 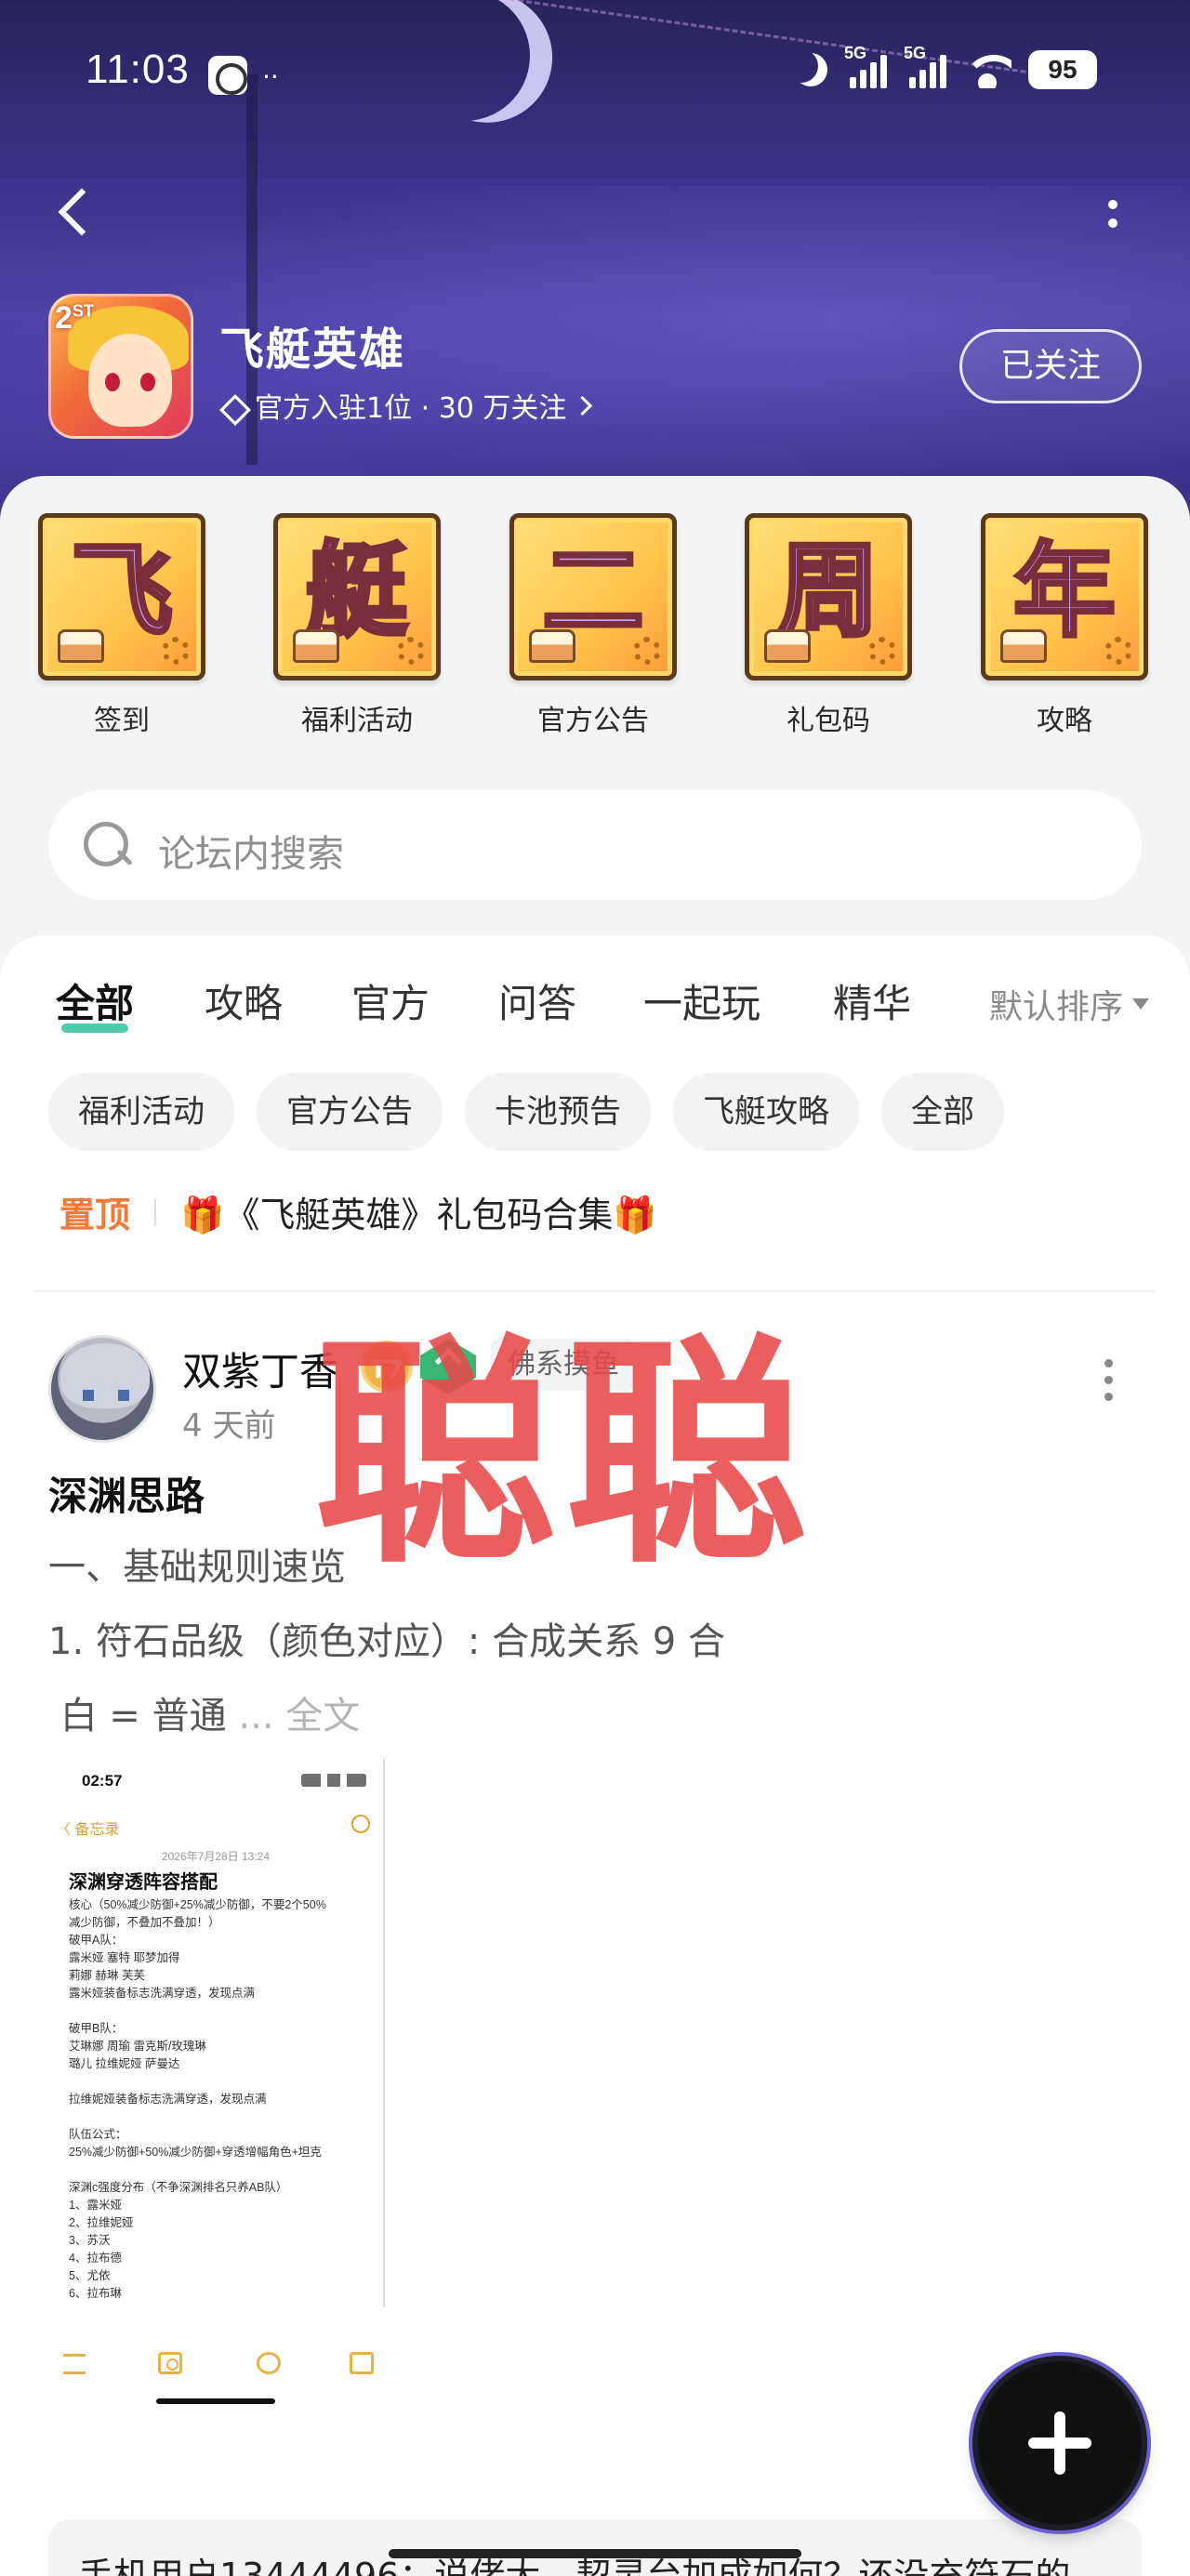 I want to click on toolbar-indicator, so click(x=215, y=2401).